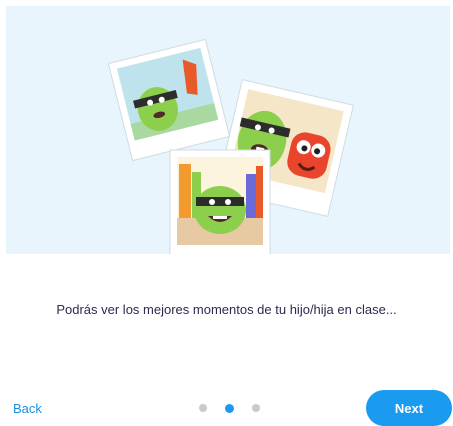 The image size is (453, 426). What do you see at coordinates (169, 100) in the screenshot?
I see `photo-ninja-monster` at bounding box center [169, 100].